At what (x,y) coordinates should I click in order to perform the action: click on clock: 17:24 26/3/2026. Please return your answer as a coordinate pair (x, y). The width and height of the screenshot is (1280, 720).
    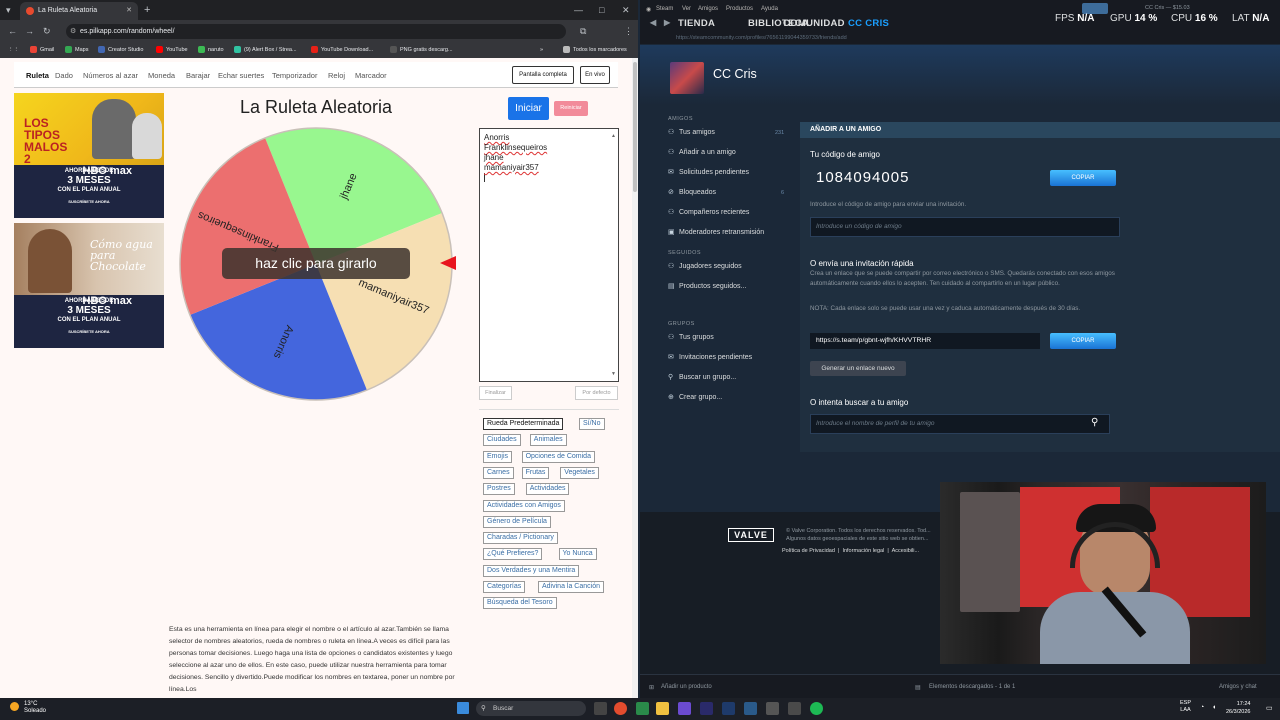
    Looking at the image, I should click on (1238, 708).